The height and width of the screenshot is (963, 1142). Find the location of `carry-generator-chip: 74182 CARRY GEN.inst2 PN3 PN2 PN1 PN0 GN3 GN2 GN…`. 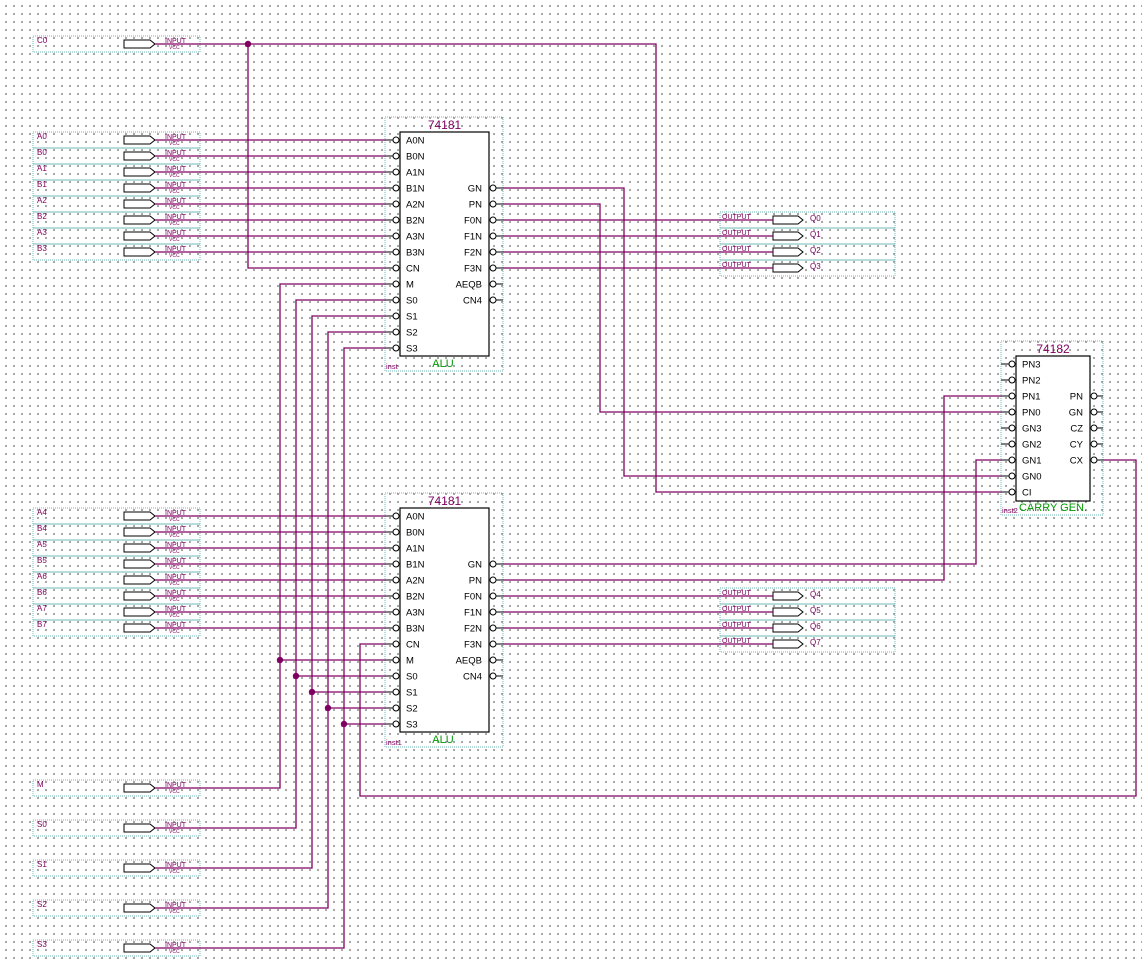

carry-generator-chip: 74182 CARRY GEN.inst2 PN3 PN2 PN1 PN0 GN3 GN2 GN… is located at coordinates (1052, 428).